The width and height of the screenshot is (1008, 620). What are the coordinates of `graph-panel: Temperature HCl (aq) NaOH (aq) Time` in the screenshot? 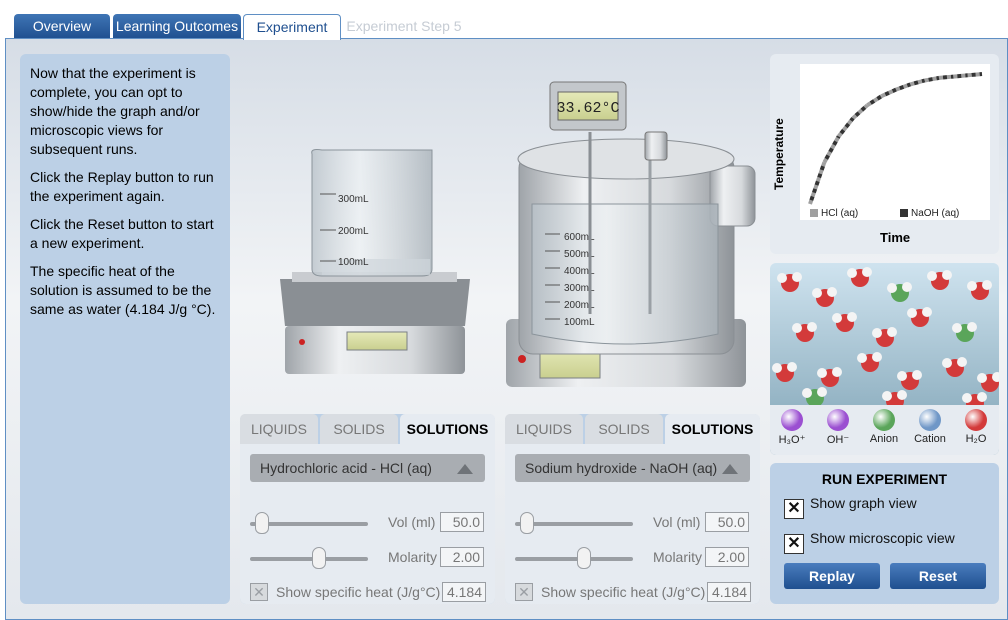 It's located at (884, 154).